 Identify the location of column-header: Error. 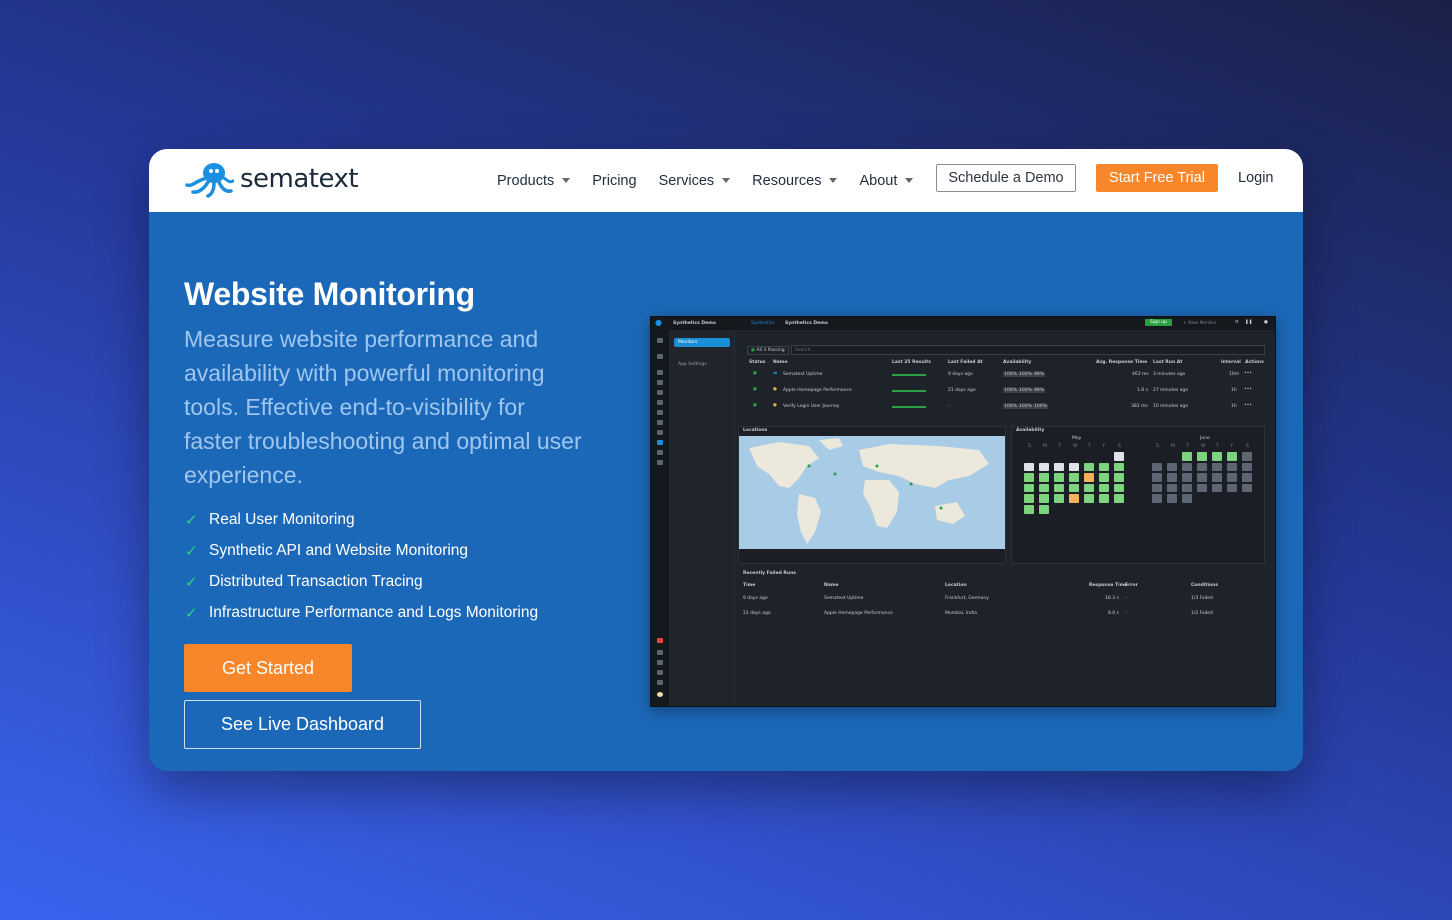
(1131, 585).